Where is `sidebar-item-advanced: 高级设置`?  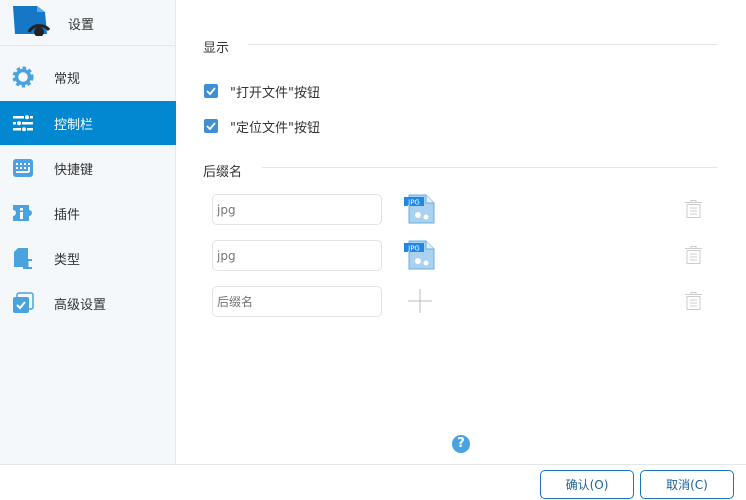 sidebar-item-advanced: 高级设置 is located at coordinates (88, 303).